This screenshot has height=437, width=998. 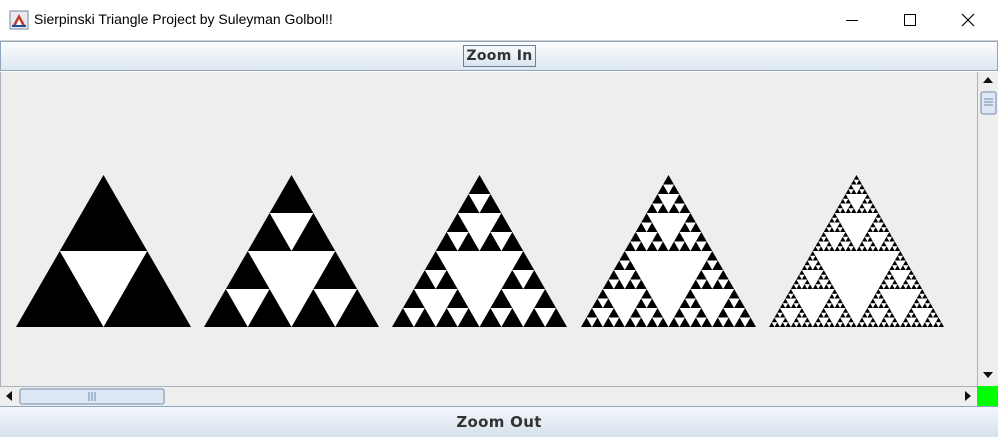 I want to click on zoom-in-bar: Zoom In, so click(x=499, y=56).